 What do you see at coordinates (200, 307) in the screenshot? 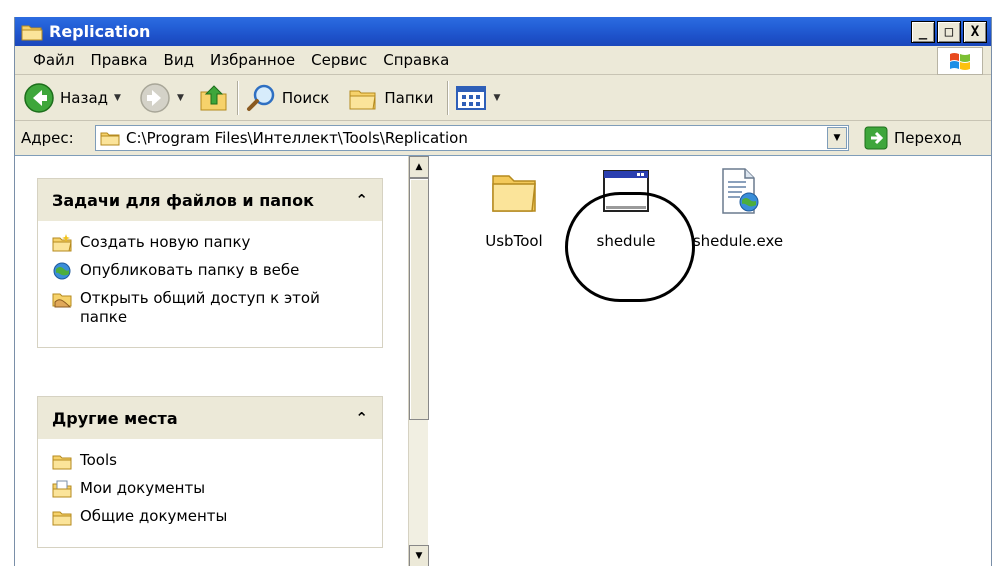
I see `task-label: Открыть общий доступ к этой папке` at bounding box center [200, 307].